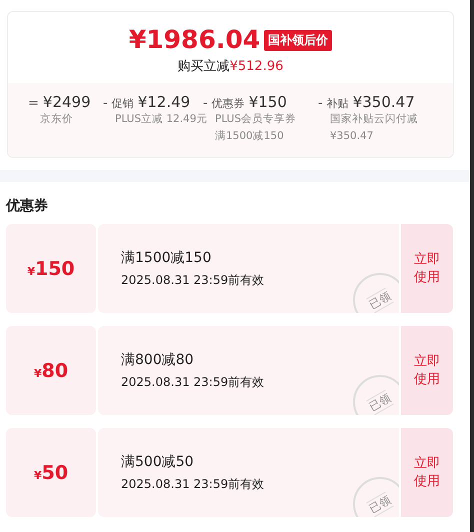 The width and height of the screenshot is (474, 532). Describe the element at coordinates (250, 136) in the screenshot. I see `breakdown-note: 满1500减150` at that location.